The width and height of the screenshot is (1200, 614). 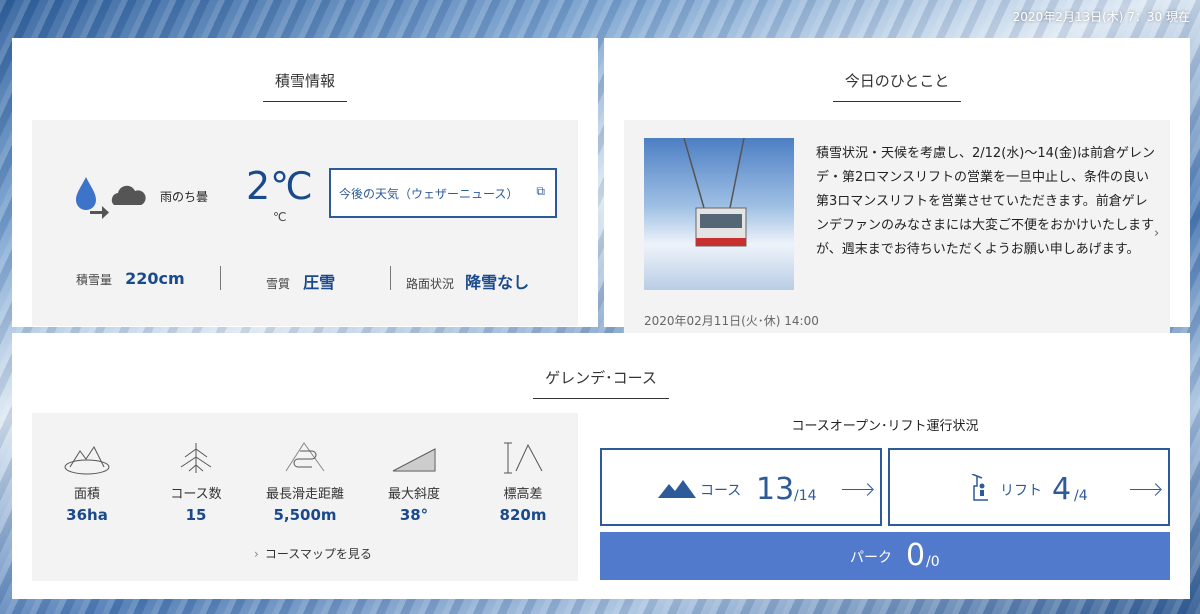 What do you see at coordinates (196, 482) in the screenshot?
I see `stat-course-count: コース数 15` at bounding box center [196, 482].